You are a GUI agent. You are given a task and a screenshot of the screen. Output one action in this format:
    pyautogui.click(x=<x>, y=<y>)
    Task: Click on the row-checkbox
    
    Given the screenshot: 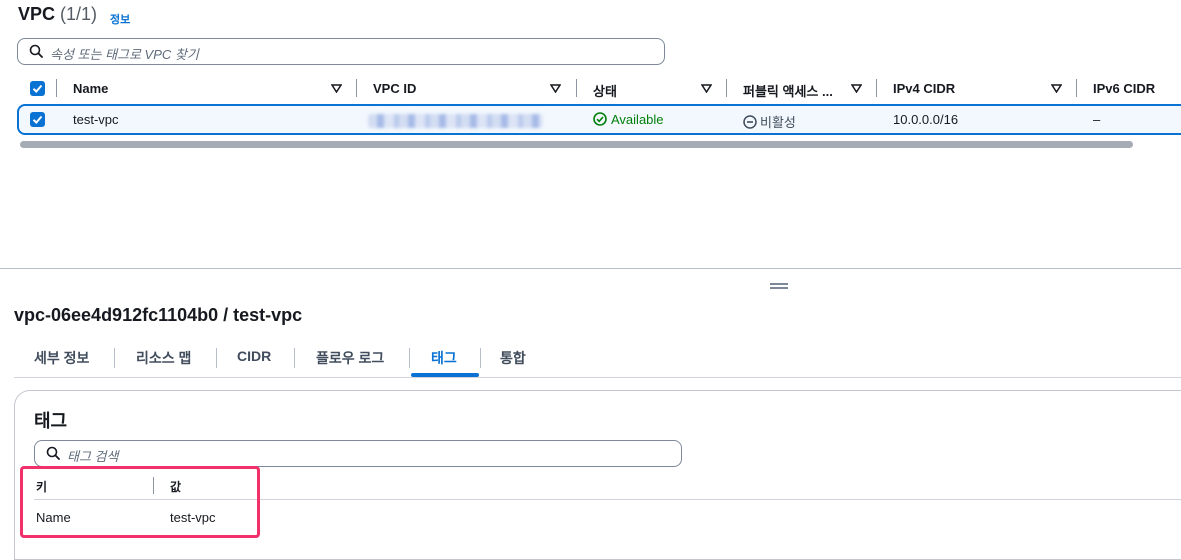 What is the action you would take?
    pyautogui.click(x=37, y=119)
    